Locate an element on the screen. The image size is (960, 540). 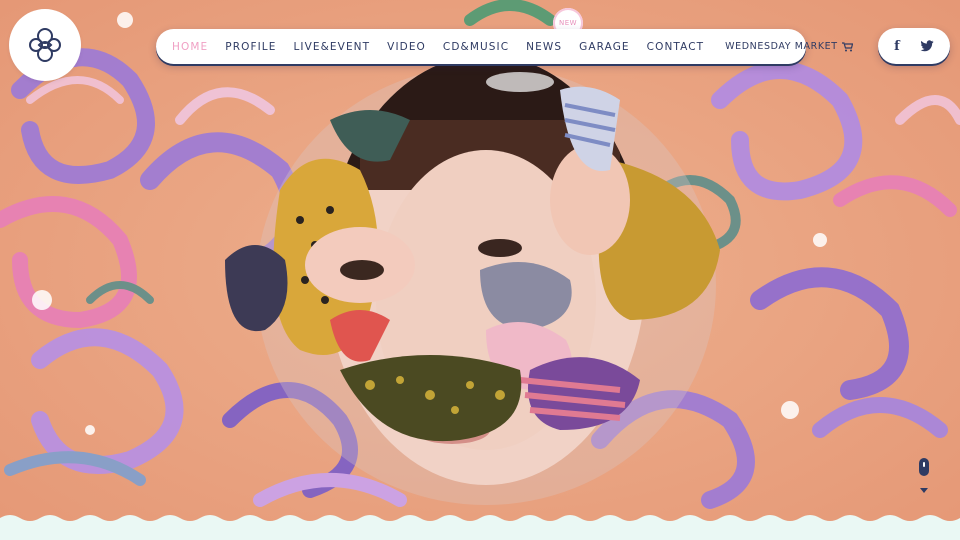
nav-item-news: NEWS is located at coordinates (544, 47).